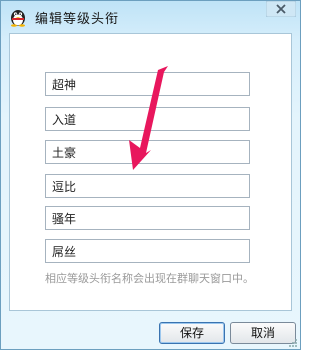 The image size is (320, 350). I want to click on title-bar: 编辑等级头衔, so click(150, 16).